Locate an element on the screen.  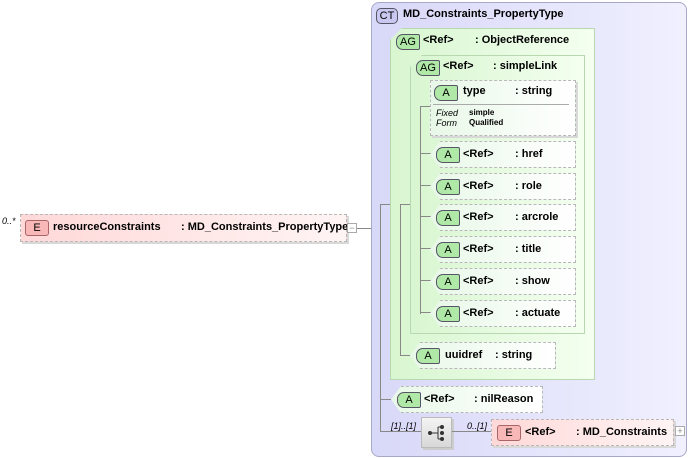
attribute-uuidref: A uuidref : string is located at coordinates (483, 355).